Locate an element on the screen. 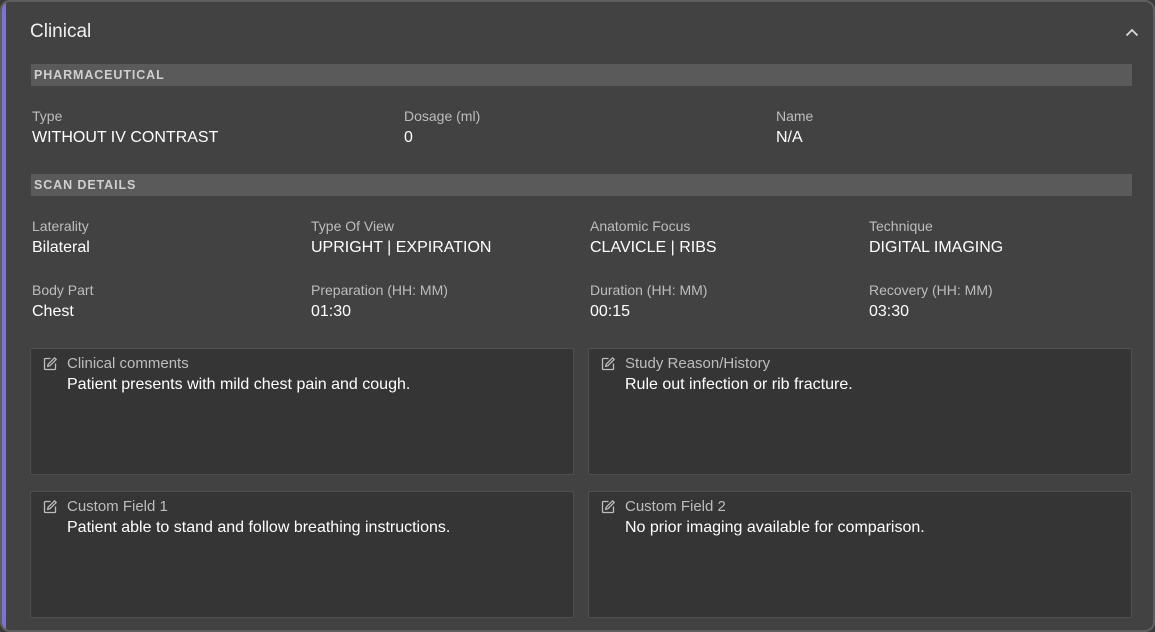 The width and height of the screenshot is (1155, 632). field-value: 01:30 is located at coordinates (331, 311).